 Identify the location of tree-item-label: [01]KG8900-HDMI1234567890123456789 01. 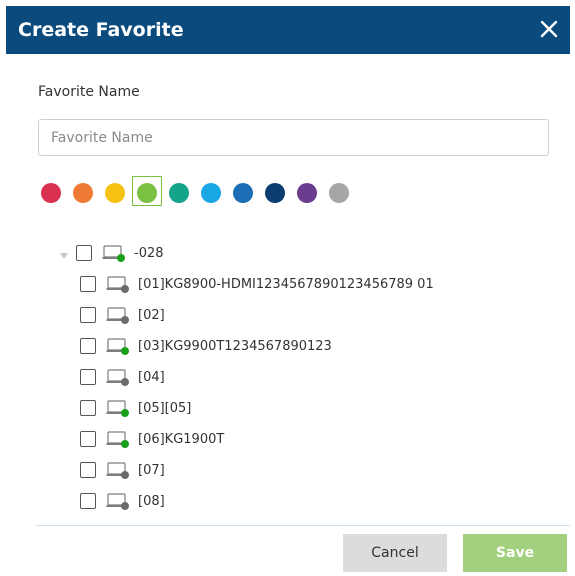
(286, 284).